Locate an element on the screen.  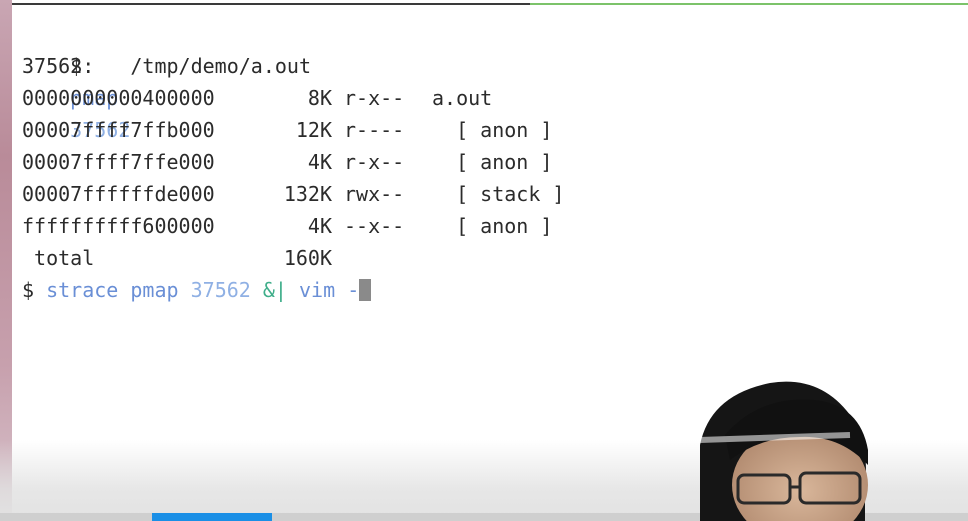
map-address: 00007ffffffde000 is located at coordinates (118, 194).